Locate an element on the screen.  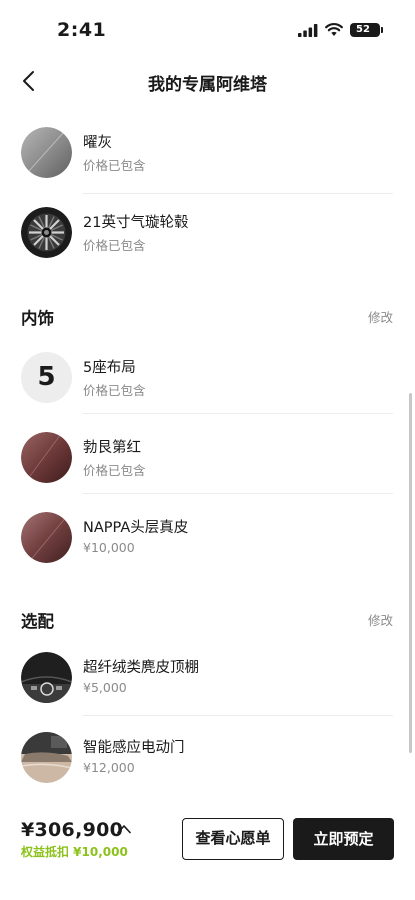
headliner-swatch is located at coordinates (46, 677).